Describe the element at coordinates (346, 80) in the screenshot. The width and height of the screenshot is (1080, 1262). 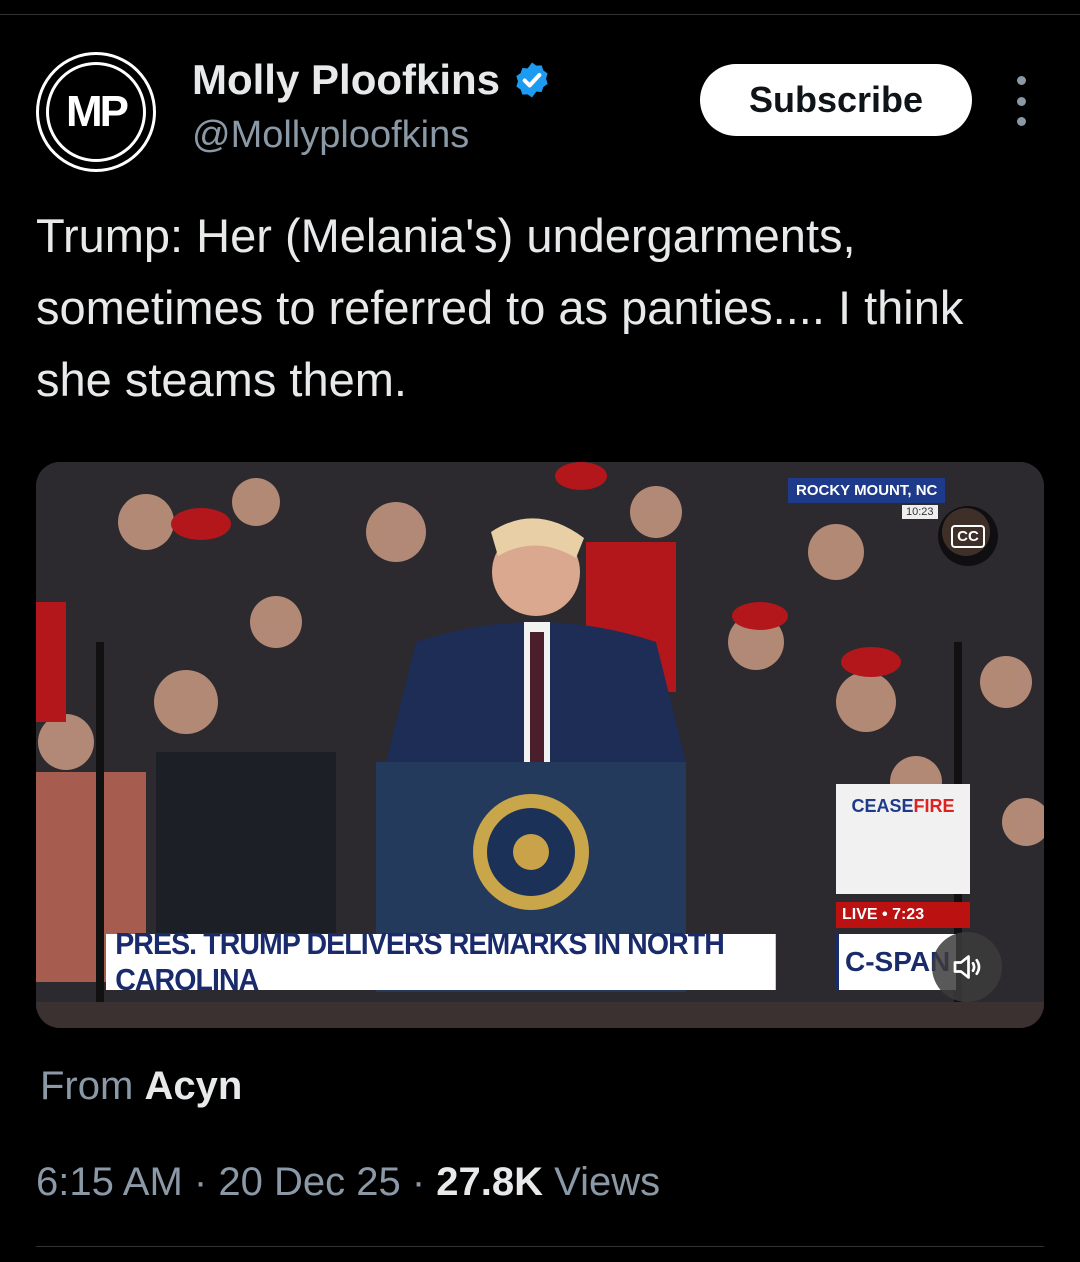
I see `author-display-name: Molly Ploofkins` at that location.